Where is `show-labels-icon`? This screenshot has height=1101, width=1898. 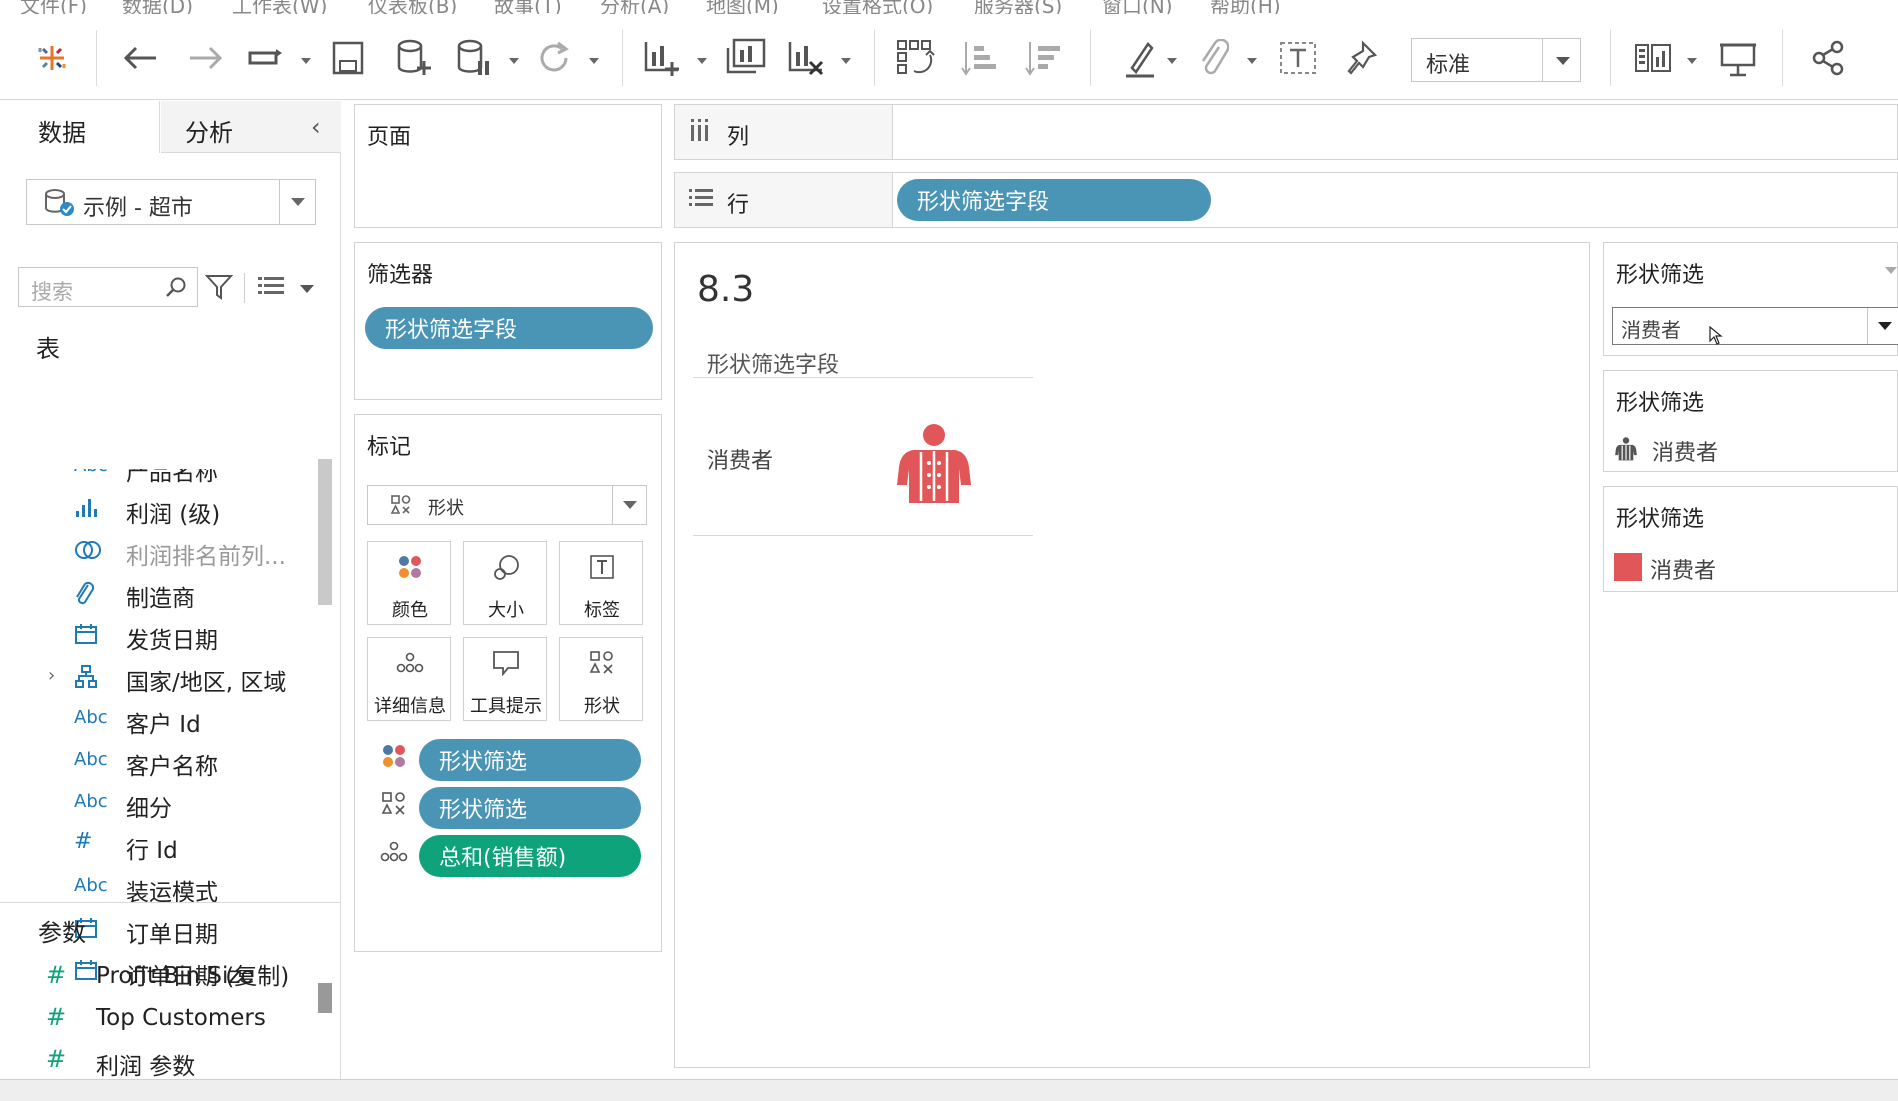 show-labels-icon is located at coordinates (1298, 58).